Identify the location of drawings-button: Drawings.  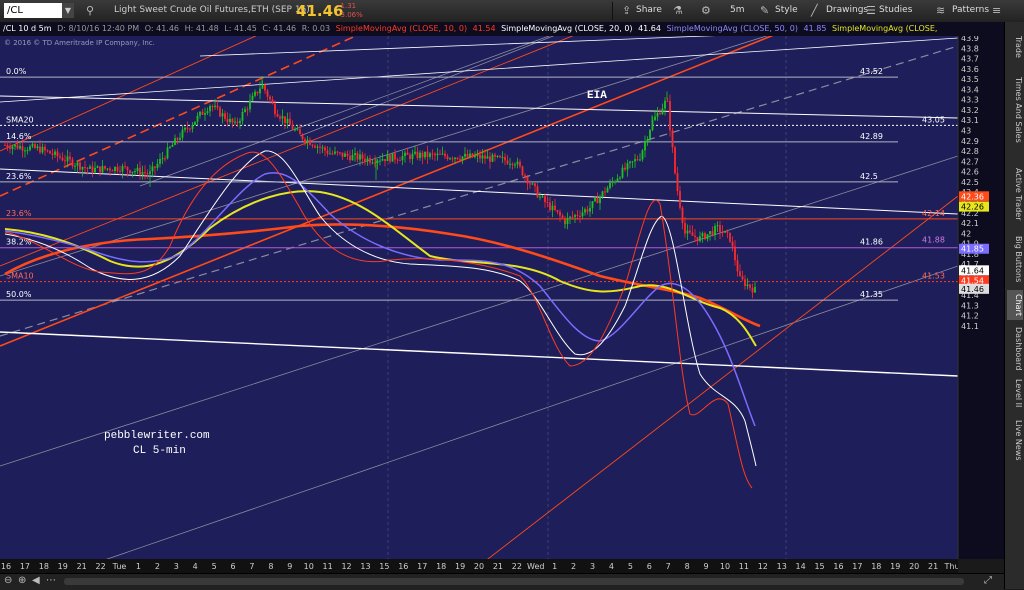
(847, 10).